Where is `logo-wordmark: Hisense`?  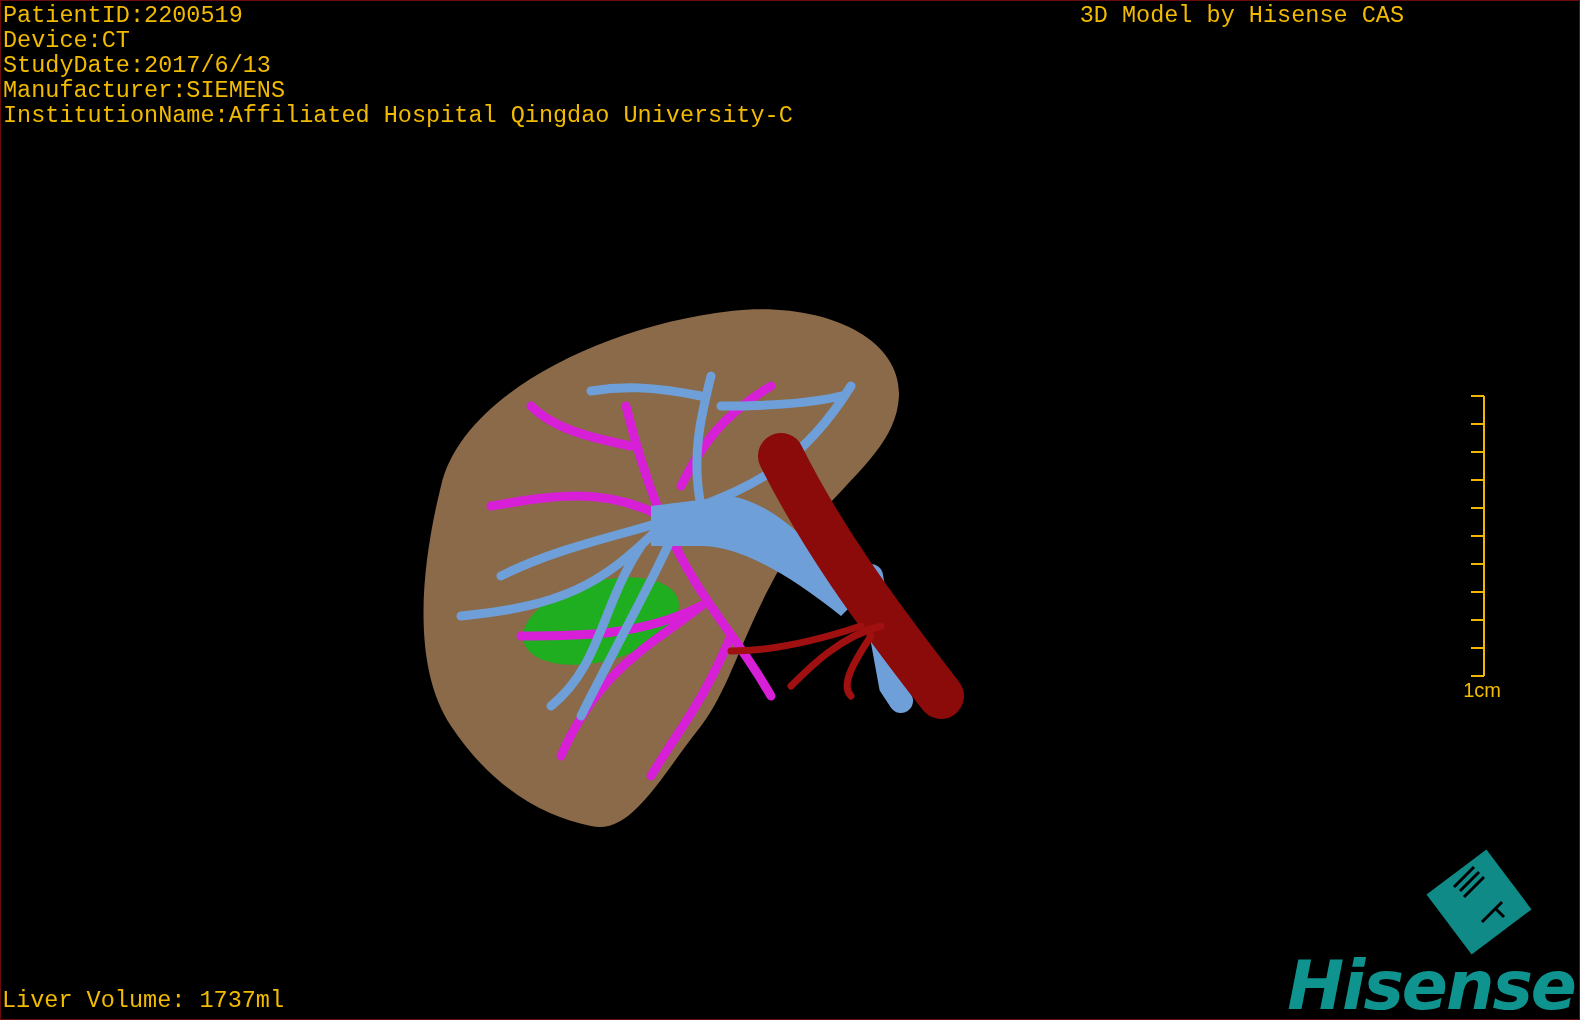
logo-wordmark: Hisense is located at coordinates (1431, 986).